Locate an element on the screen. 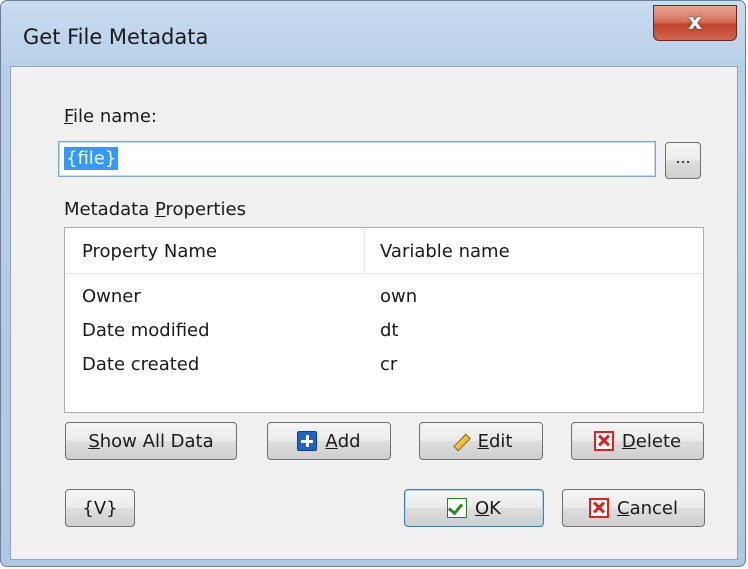  ok-button: OK is located at coordinates (474, 508).